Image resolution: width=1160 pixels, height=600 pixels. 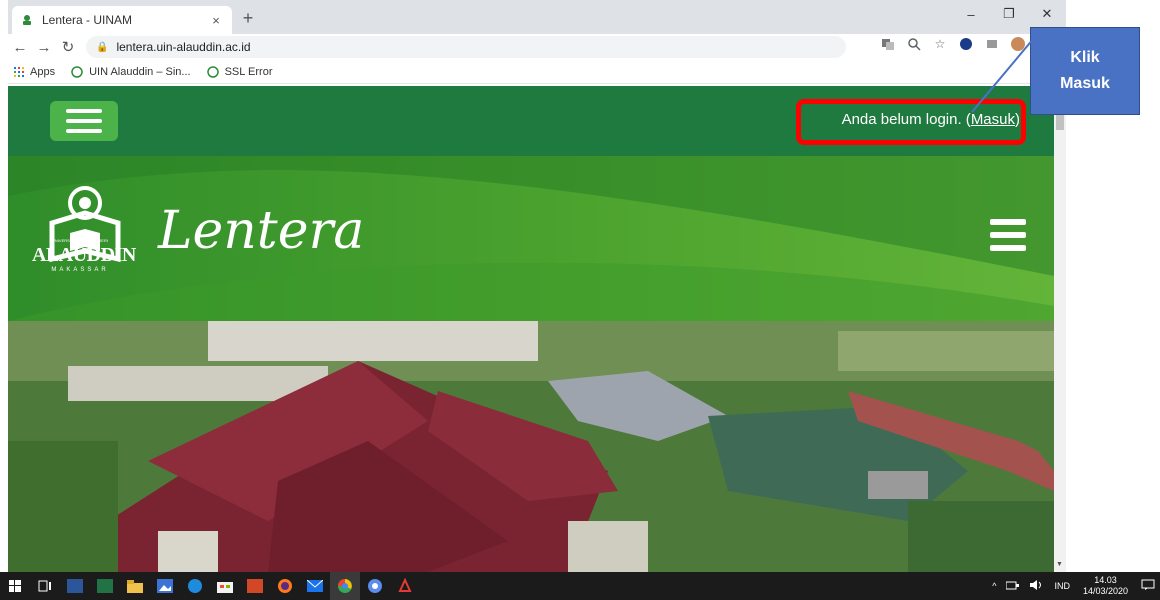 I want to click on logo-city: MAKASSAR, so click(x=80, y=270).